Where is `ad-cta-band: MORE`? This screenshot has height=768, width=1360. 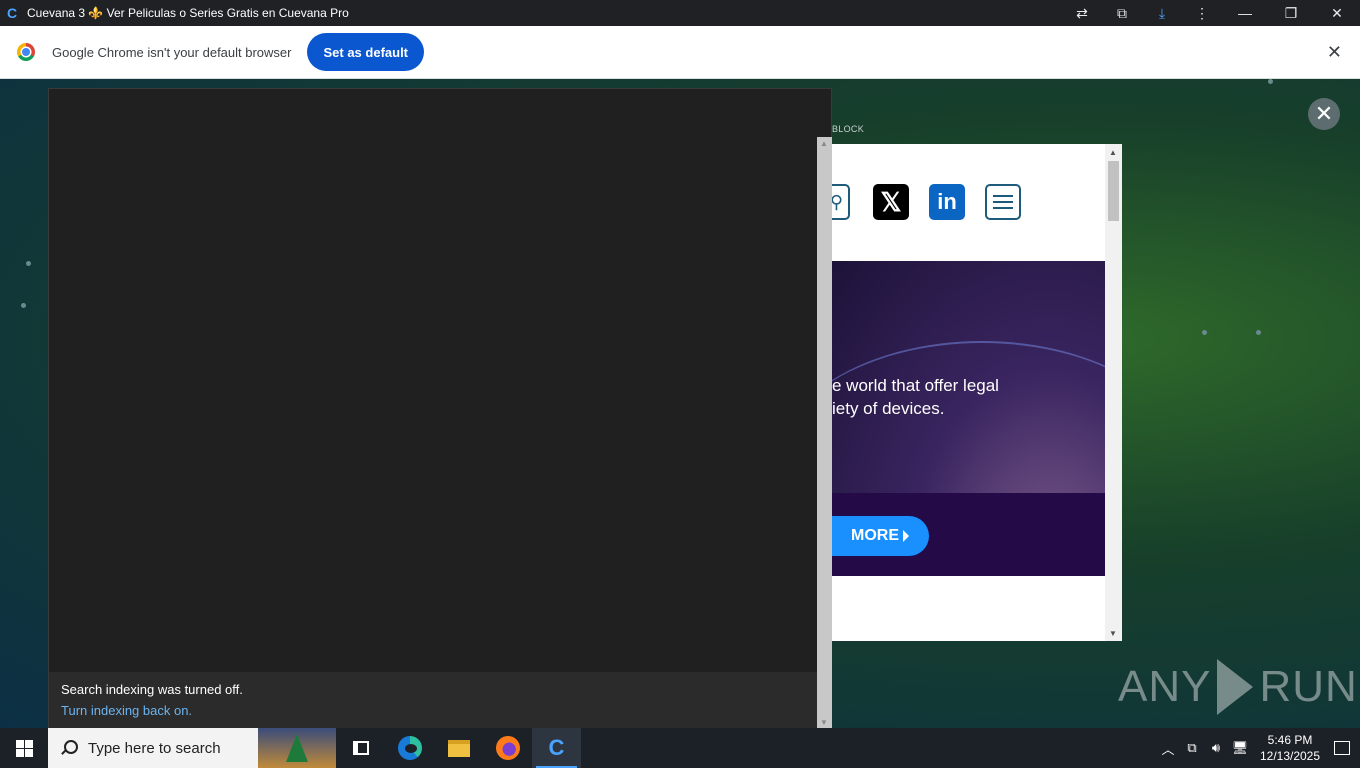
ad-cta-band: MORE is located at coordinates (968, 534).